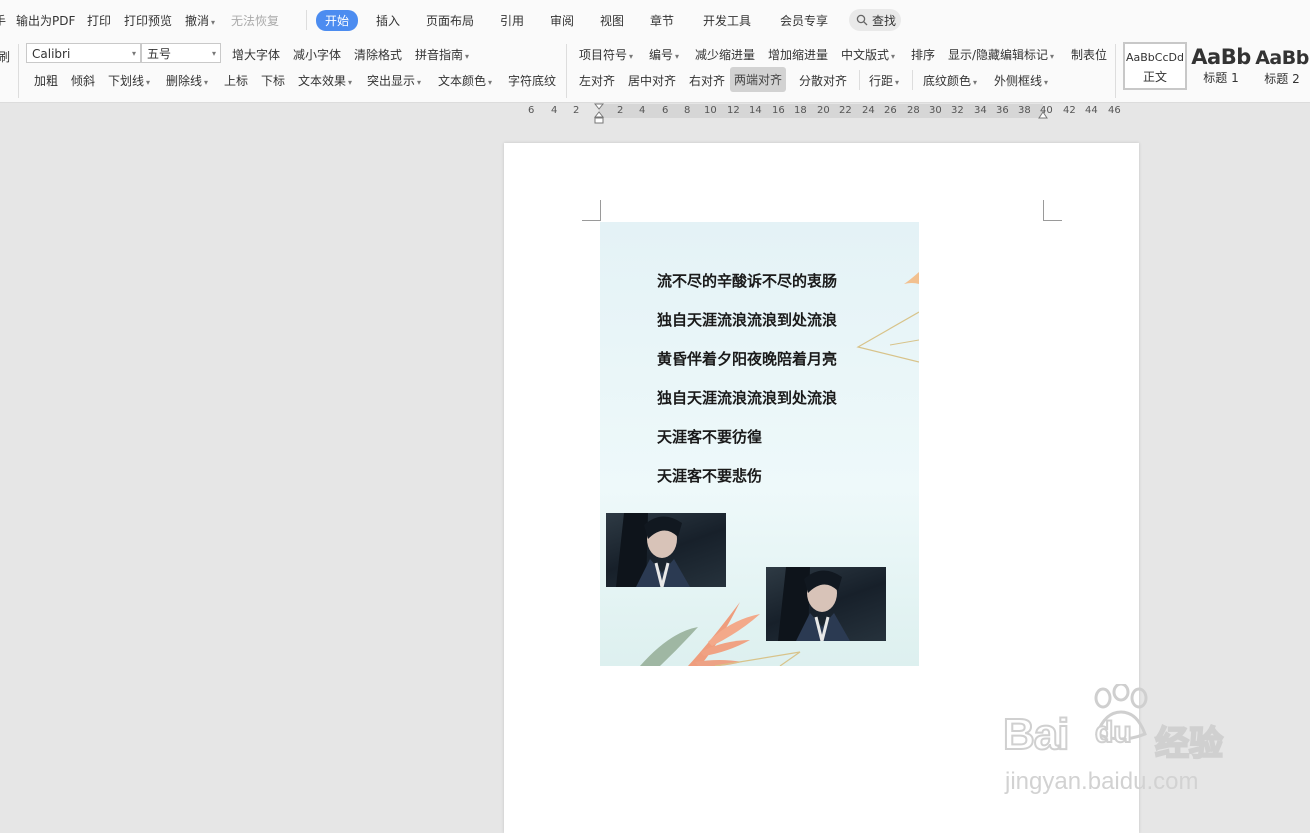 This screenshot has height=833, width=1310. I want to click on ruler-tick: 34, so click(980, 110).